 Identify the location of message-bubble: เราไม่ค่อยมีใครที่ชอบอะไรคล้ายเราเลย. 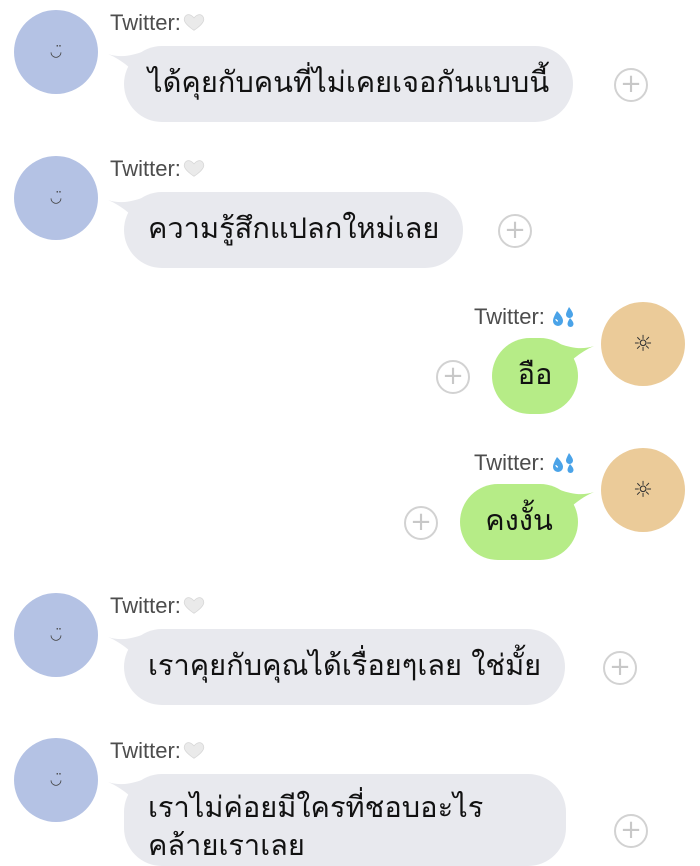
(345, 820).